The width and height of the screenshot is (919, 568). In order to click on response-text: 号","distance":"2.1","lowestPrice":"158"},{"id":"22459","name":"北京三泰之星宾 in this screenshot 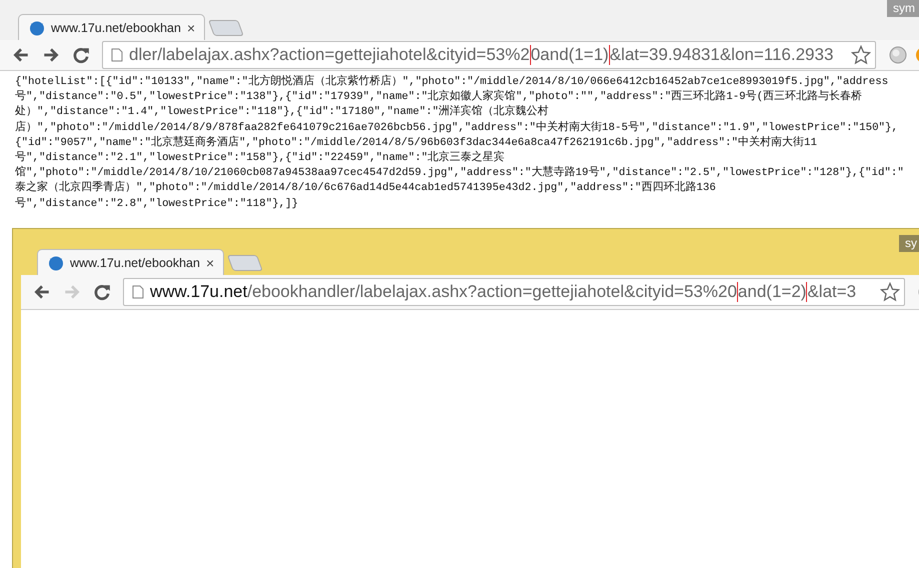, I will do `click(260, 158)`.